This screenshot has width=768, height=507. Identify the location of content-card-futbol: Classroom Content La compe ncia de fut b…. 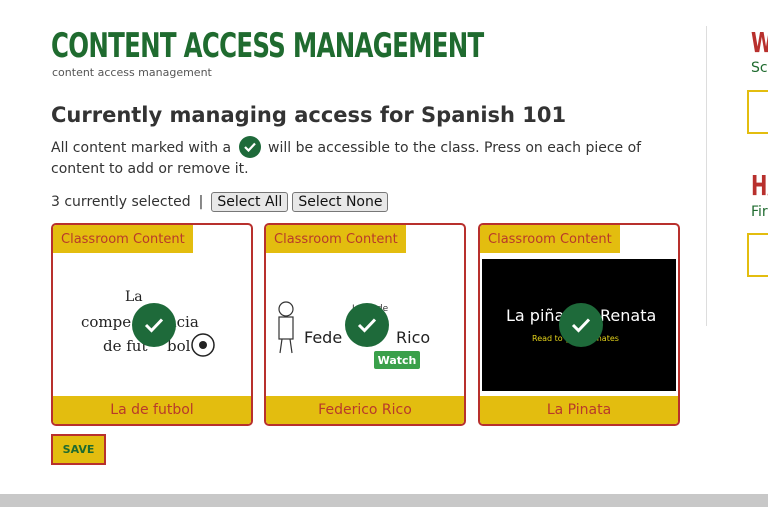
(152, 324).